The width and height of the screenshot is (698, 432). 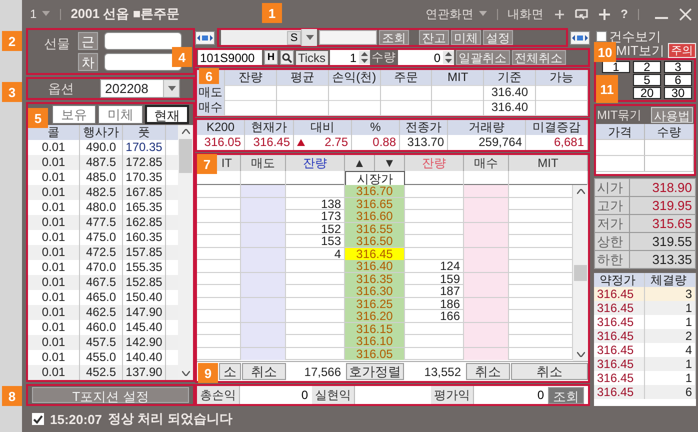 What do you see at coordinates (375, 241) in the screenshot?
I see `price-cell: 316.50` at bounding box center [375, 241].